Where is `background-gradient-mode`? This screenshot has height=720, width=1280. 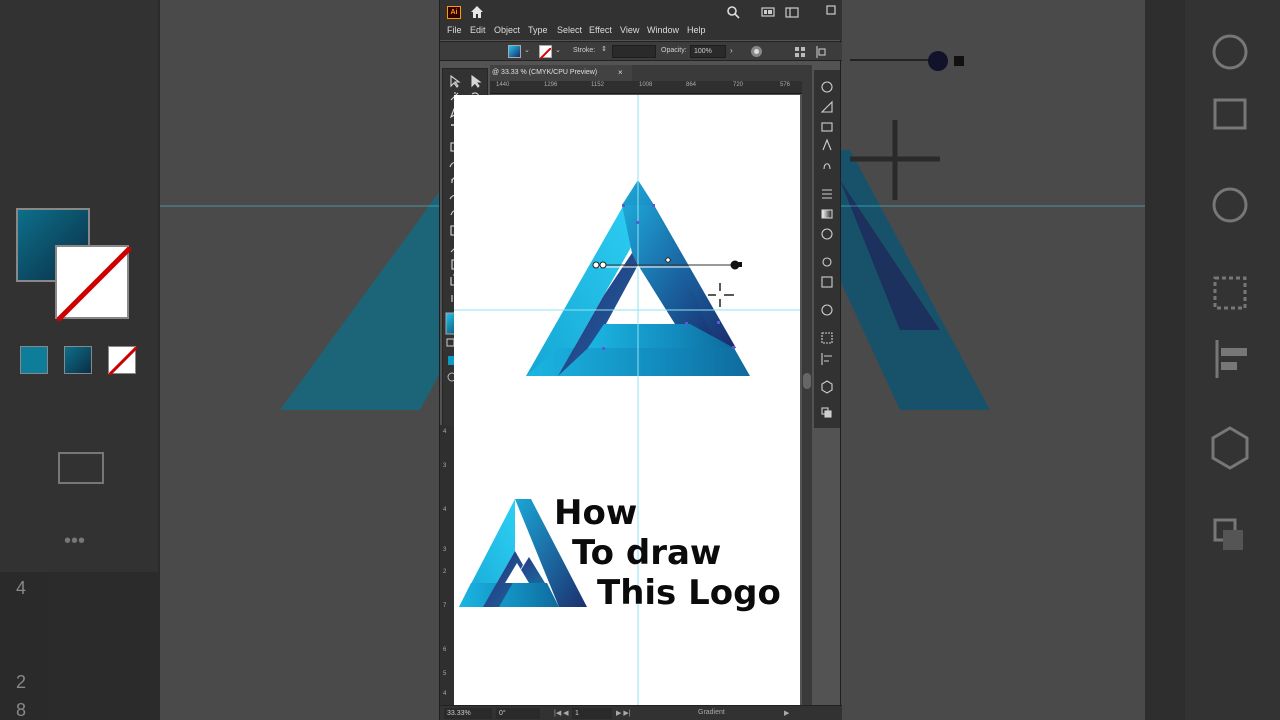
background-gradient-mode is located at coordinates (78, 360).